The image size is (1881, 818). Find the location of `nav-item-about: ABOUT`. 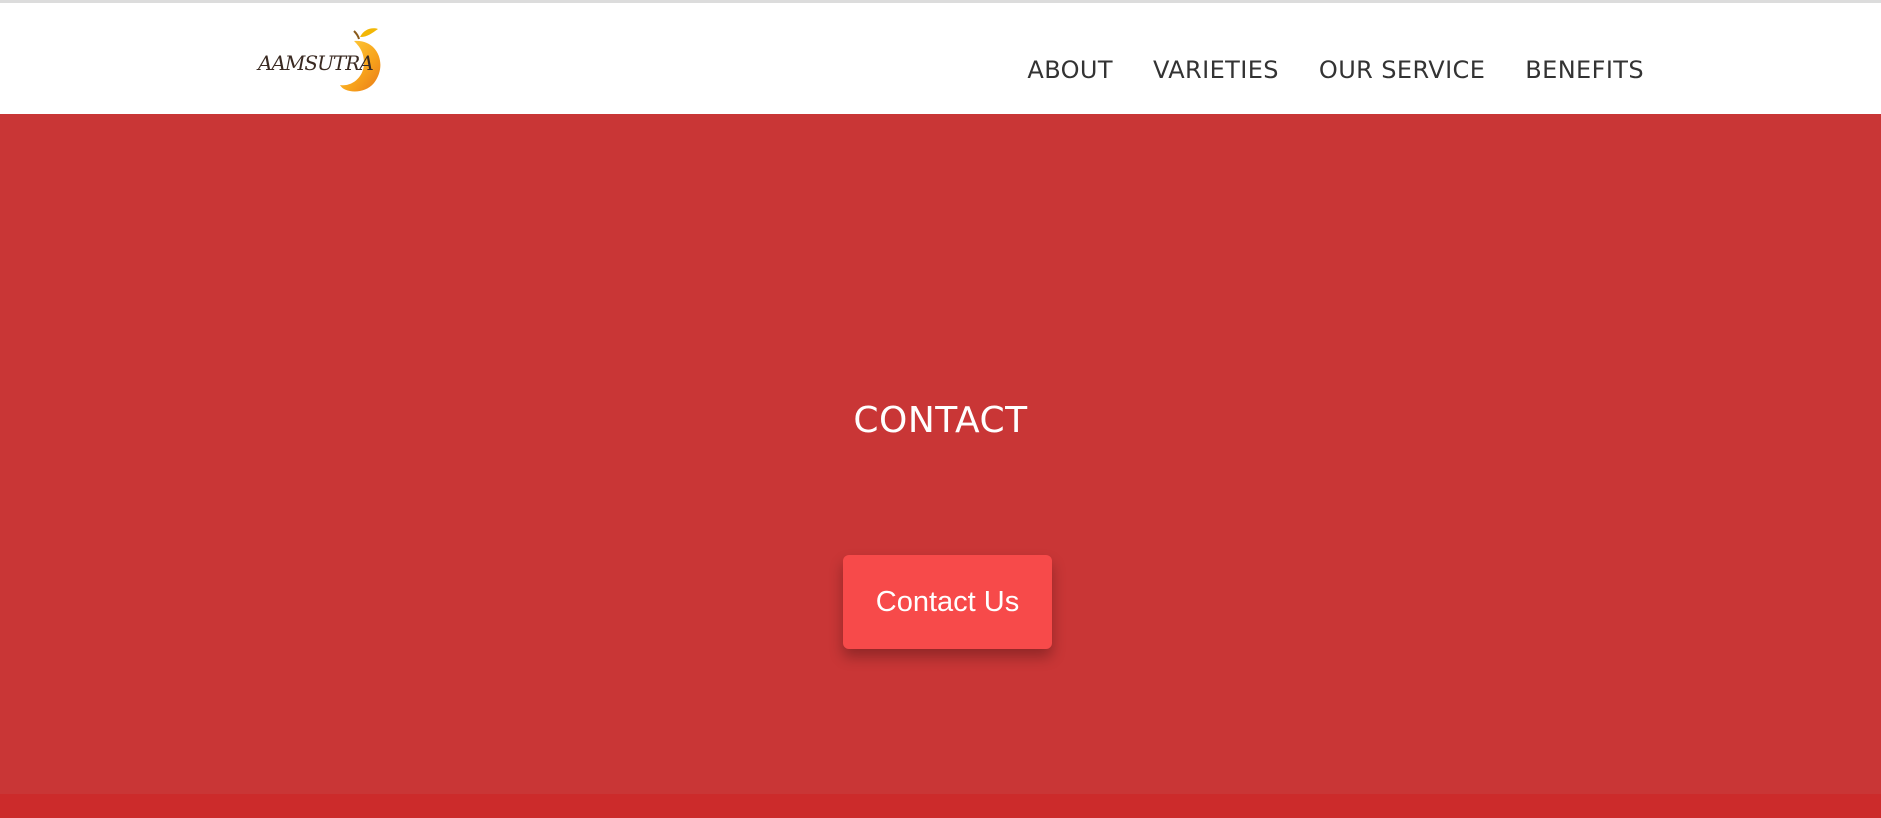

nav-item-about: ABOUT is located at coordinates (1070, 70).